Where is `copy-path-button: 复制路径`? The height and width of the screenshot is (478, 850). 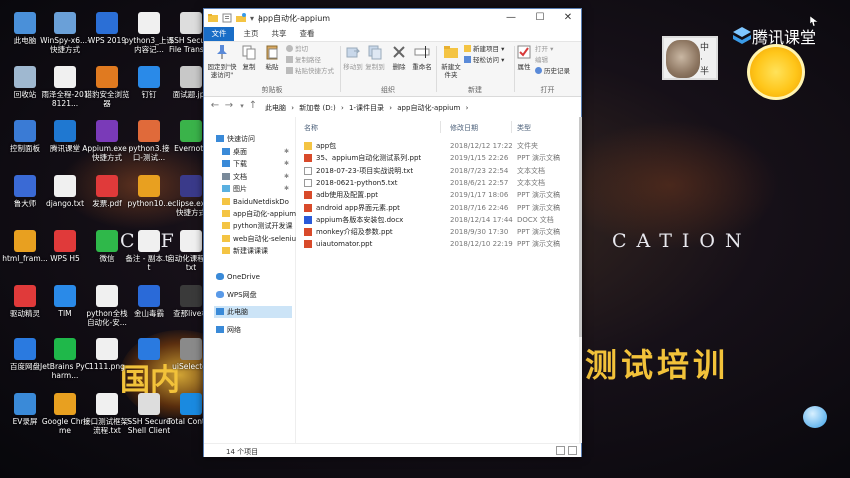
copy-path-button: 复制路径 is located at coordinates (303, 60).